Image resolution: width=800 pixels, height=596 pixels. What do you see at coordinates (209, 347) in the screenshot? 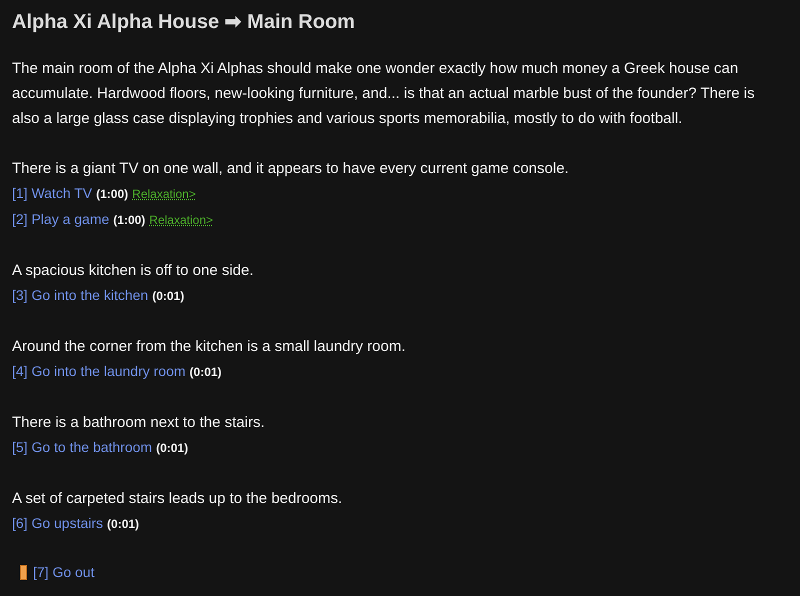
I see `paragraph: Around the corner from the kitchen is a small laundry room.` at bounding box center [209, 347].